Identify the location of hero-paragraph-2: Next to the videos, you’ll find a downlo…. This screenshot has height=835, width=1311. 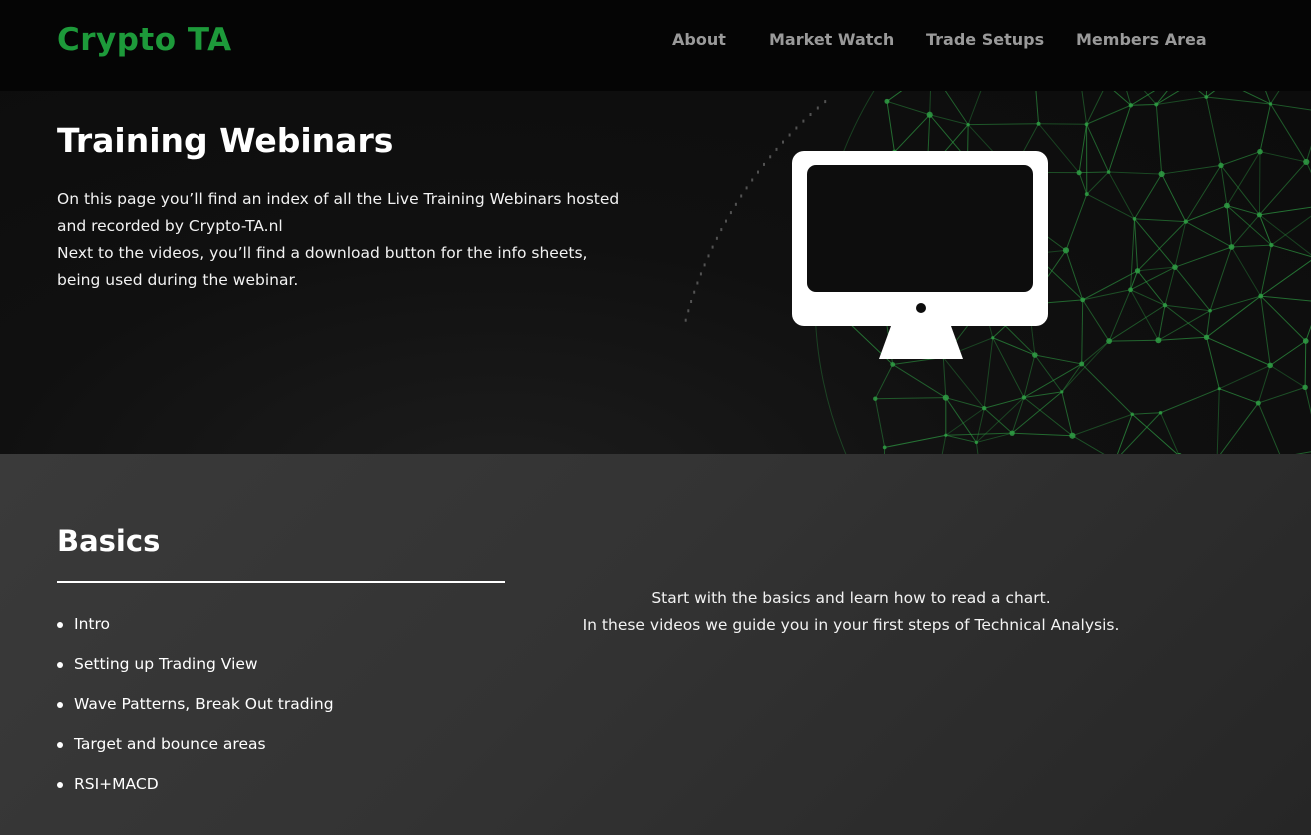
(322, 266).